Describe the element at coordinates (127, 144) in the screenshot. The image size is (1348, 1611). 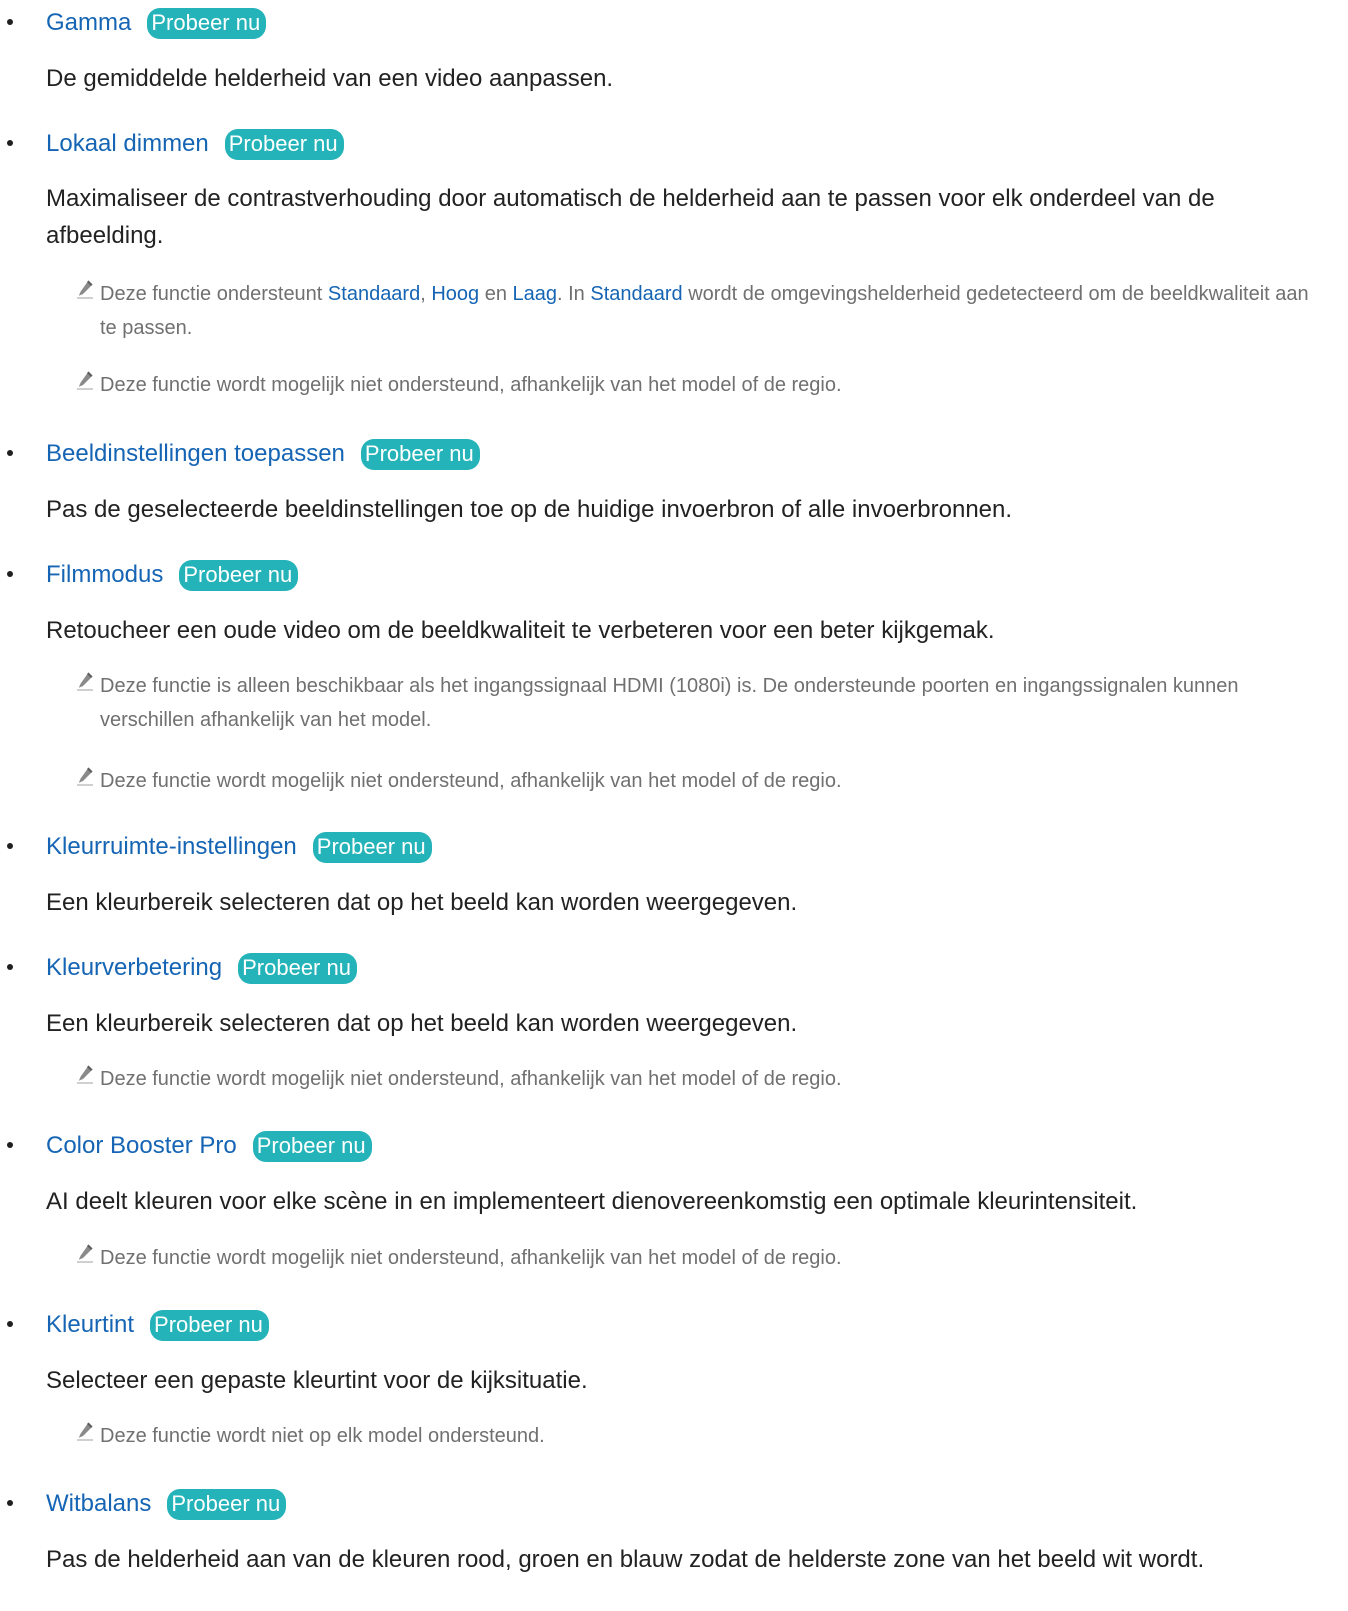
I see `item-title-lokaal-dimmen: Lokaal dimmen` at that location.